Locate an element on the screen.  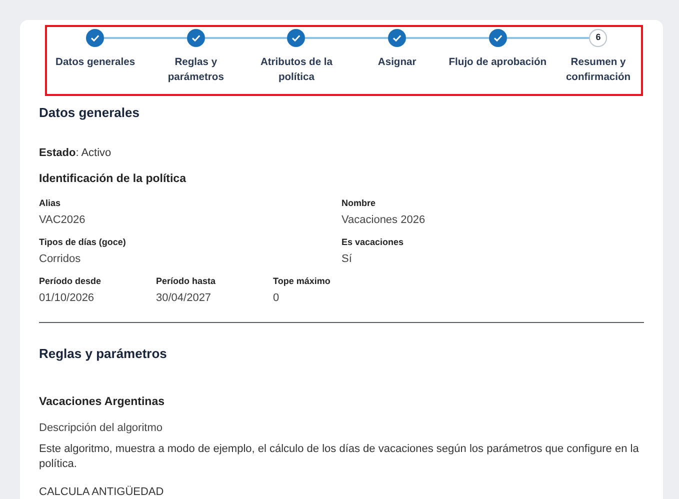
step-label: Atributos de la política is located at coordinates (296, 70).